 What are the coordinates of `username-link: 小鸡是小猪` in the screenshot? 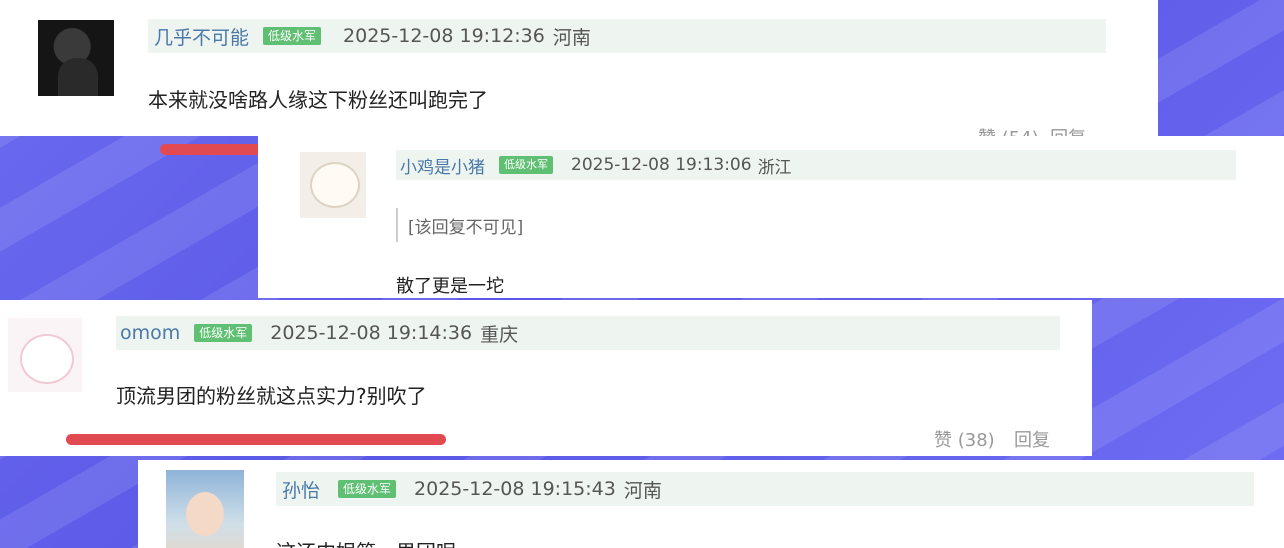 It's located at (442, 165).